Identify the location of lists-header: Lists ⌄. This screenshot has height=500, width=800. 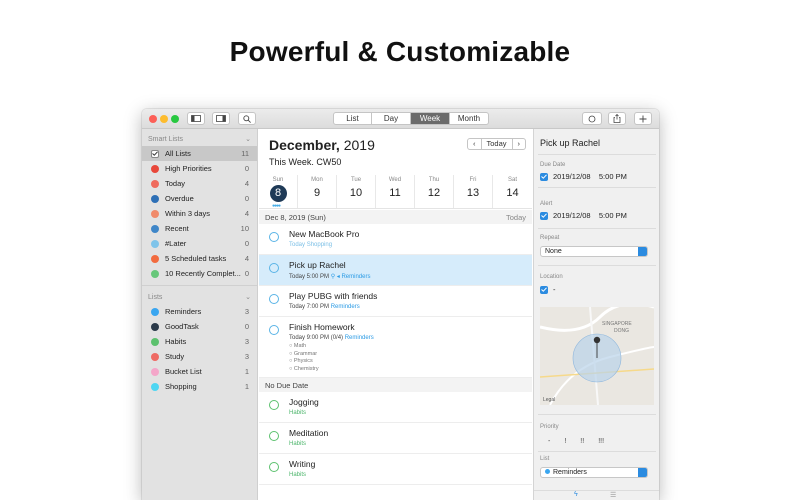
(199, 297).